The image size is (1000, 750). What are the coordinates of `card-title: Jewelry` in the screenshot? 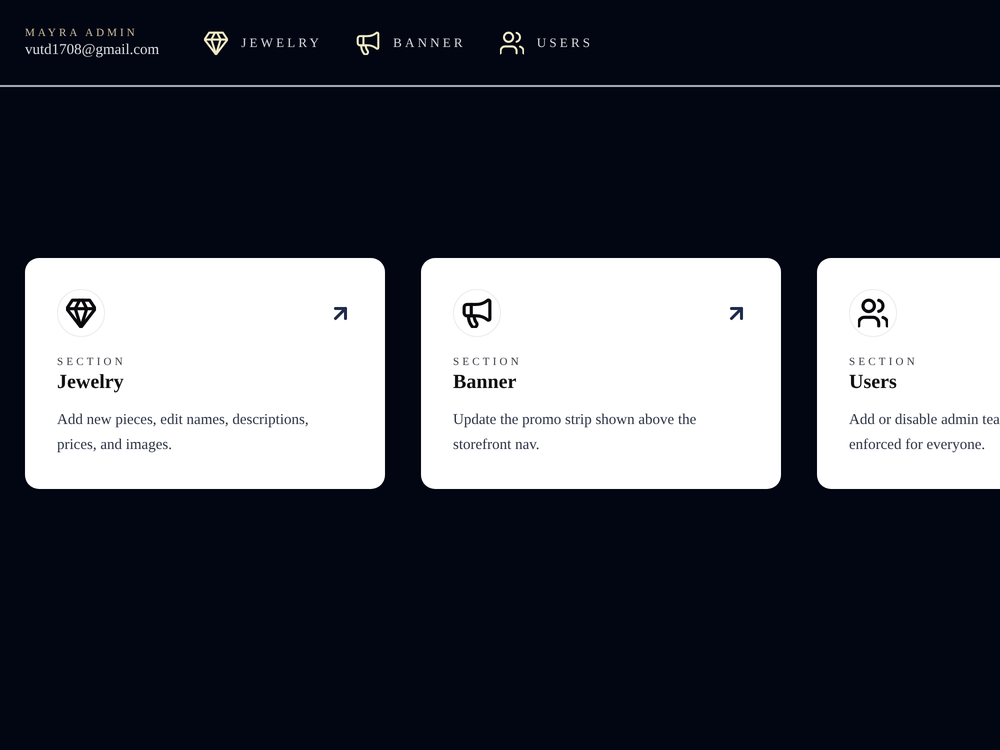 It's located at (91, 382).